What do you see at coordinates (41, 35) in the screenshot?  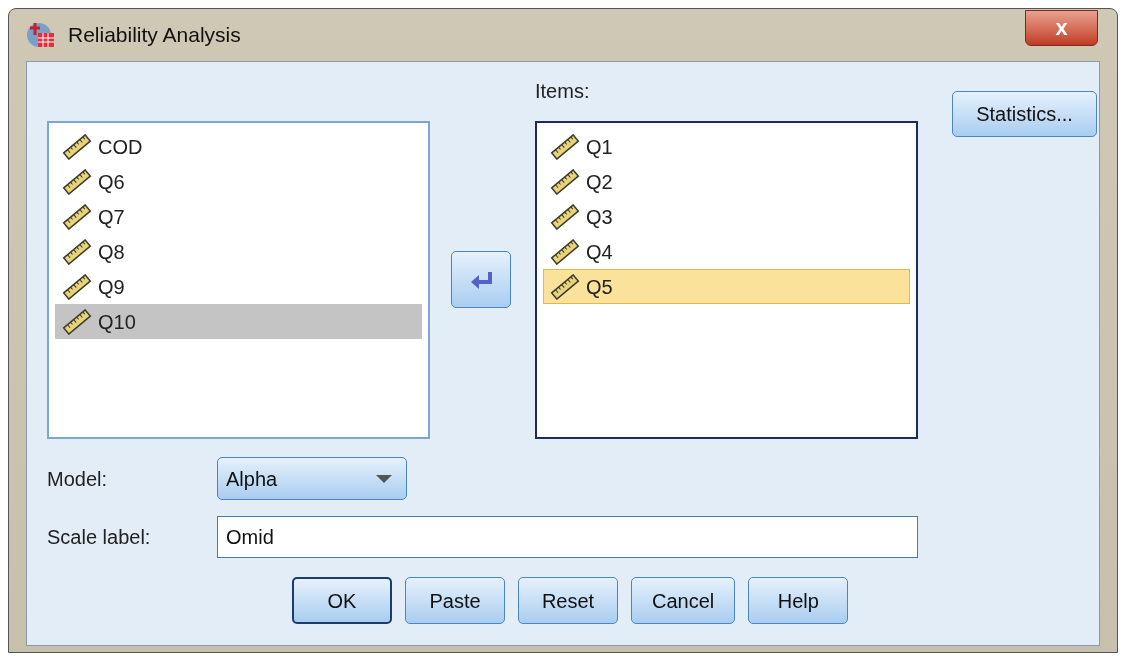 I see `table-icon` at bounding box center [41, 35].